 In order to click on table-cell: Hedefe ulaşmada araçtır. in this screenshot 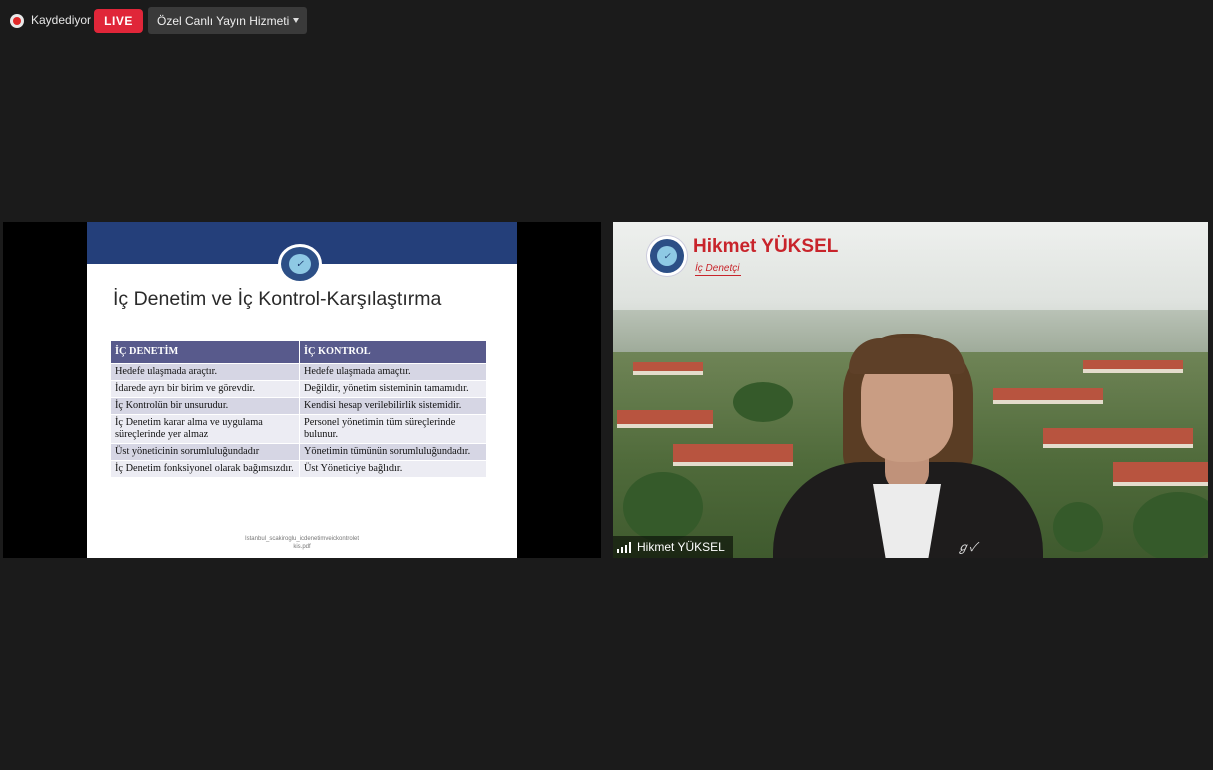, I will do `click(205, 372)`.